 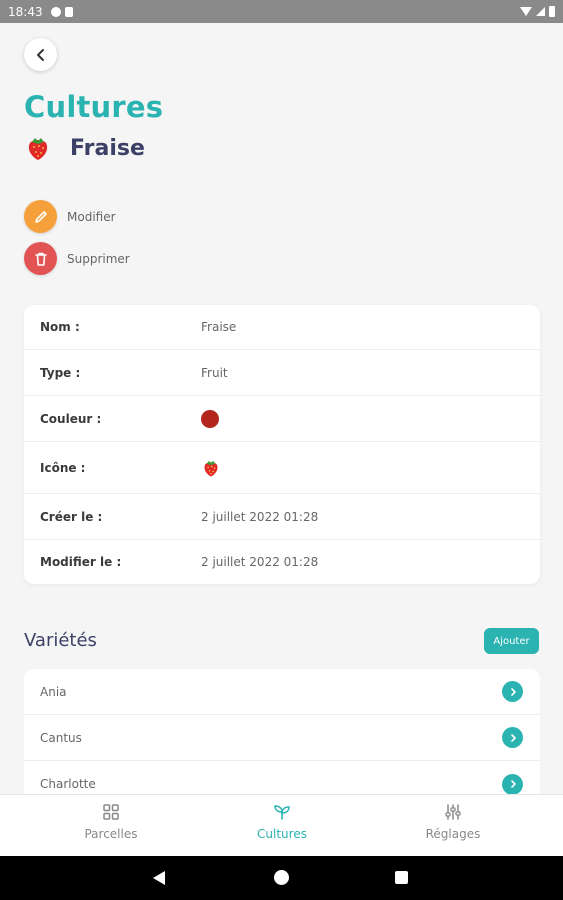 What do you see at coordinates (71, 516) in the screenshot?
I see `detail-label: Créer le :` at bounding box center [71, 516].